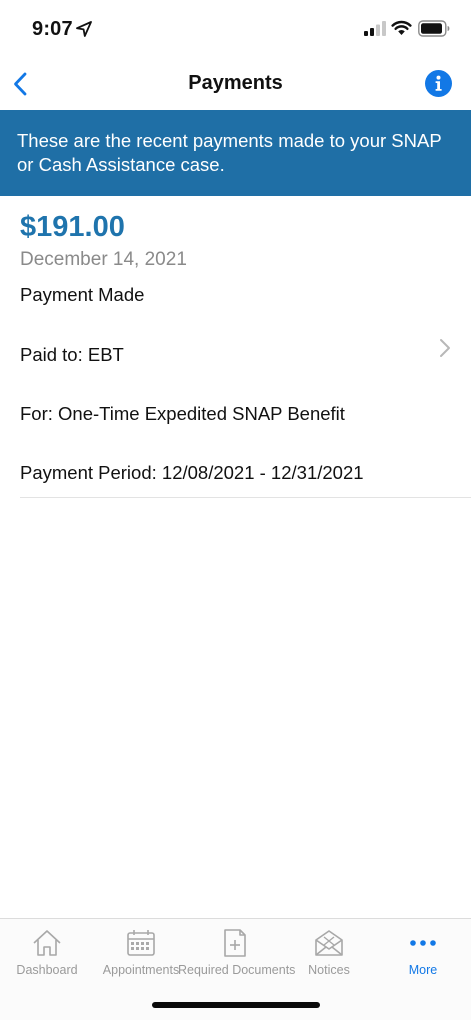 Image resolution: width=471 pixels, height=1020 pixels. I want to click on tab-notices: Notices, so click(329, 954).